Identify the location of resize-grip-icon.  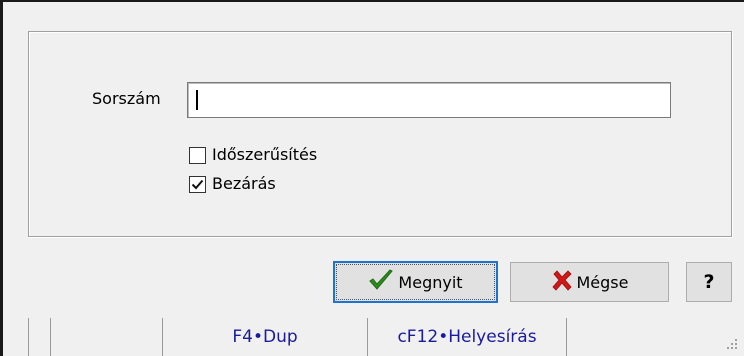
(732, 344).